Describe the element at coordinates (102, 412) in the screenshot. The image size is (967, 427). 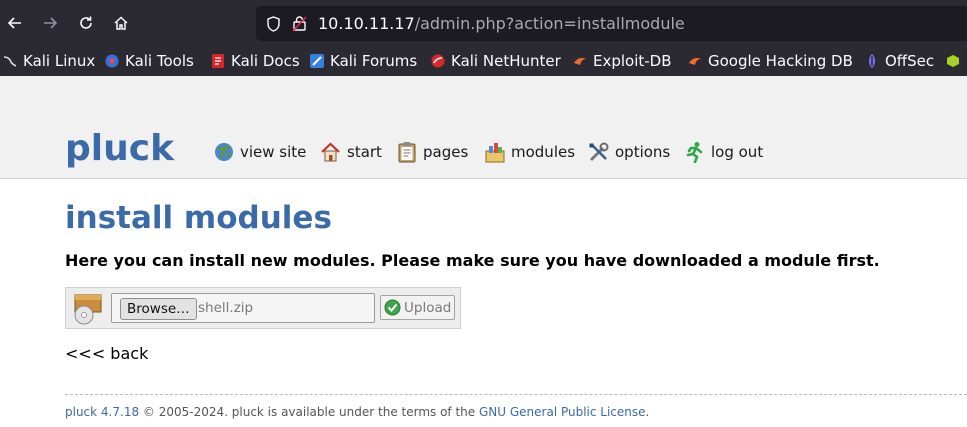
I see `pluck-version-link: pluck 4.7.18` at that location.